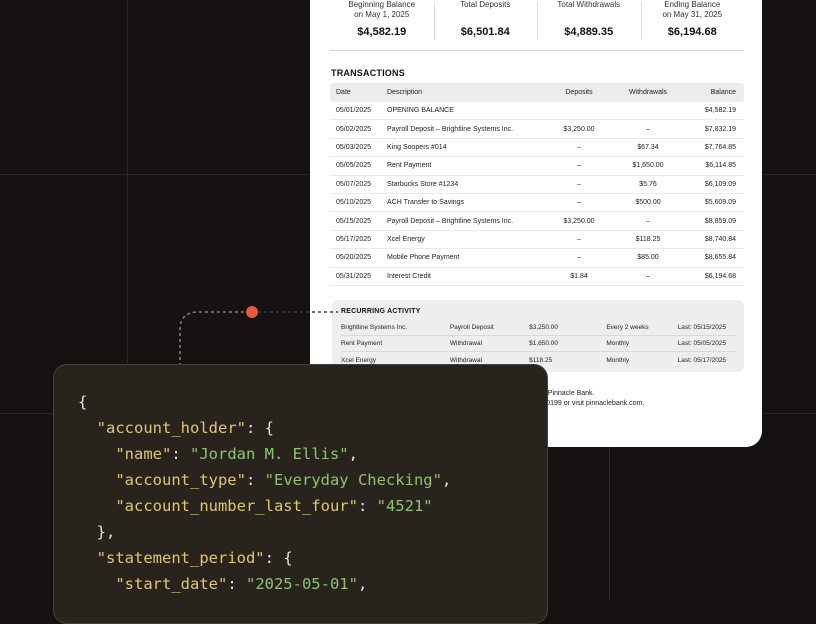 The image size is (816, 624). Describe the element at coordinates (301, 584) in the screenshot. I see `code-string: "2025-05-01"` at that location.